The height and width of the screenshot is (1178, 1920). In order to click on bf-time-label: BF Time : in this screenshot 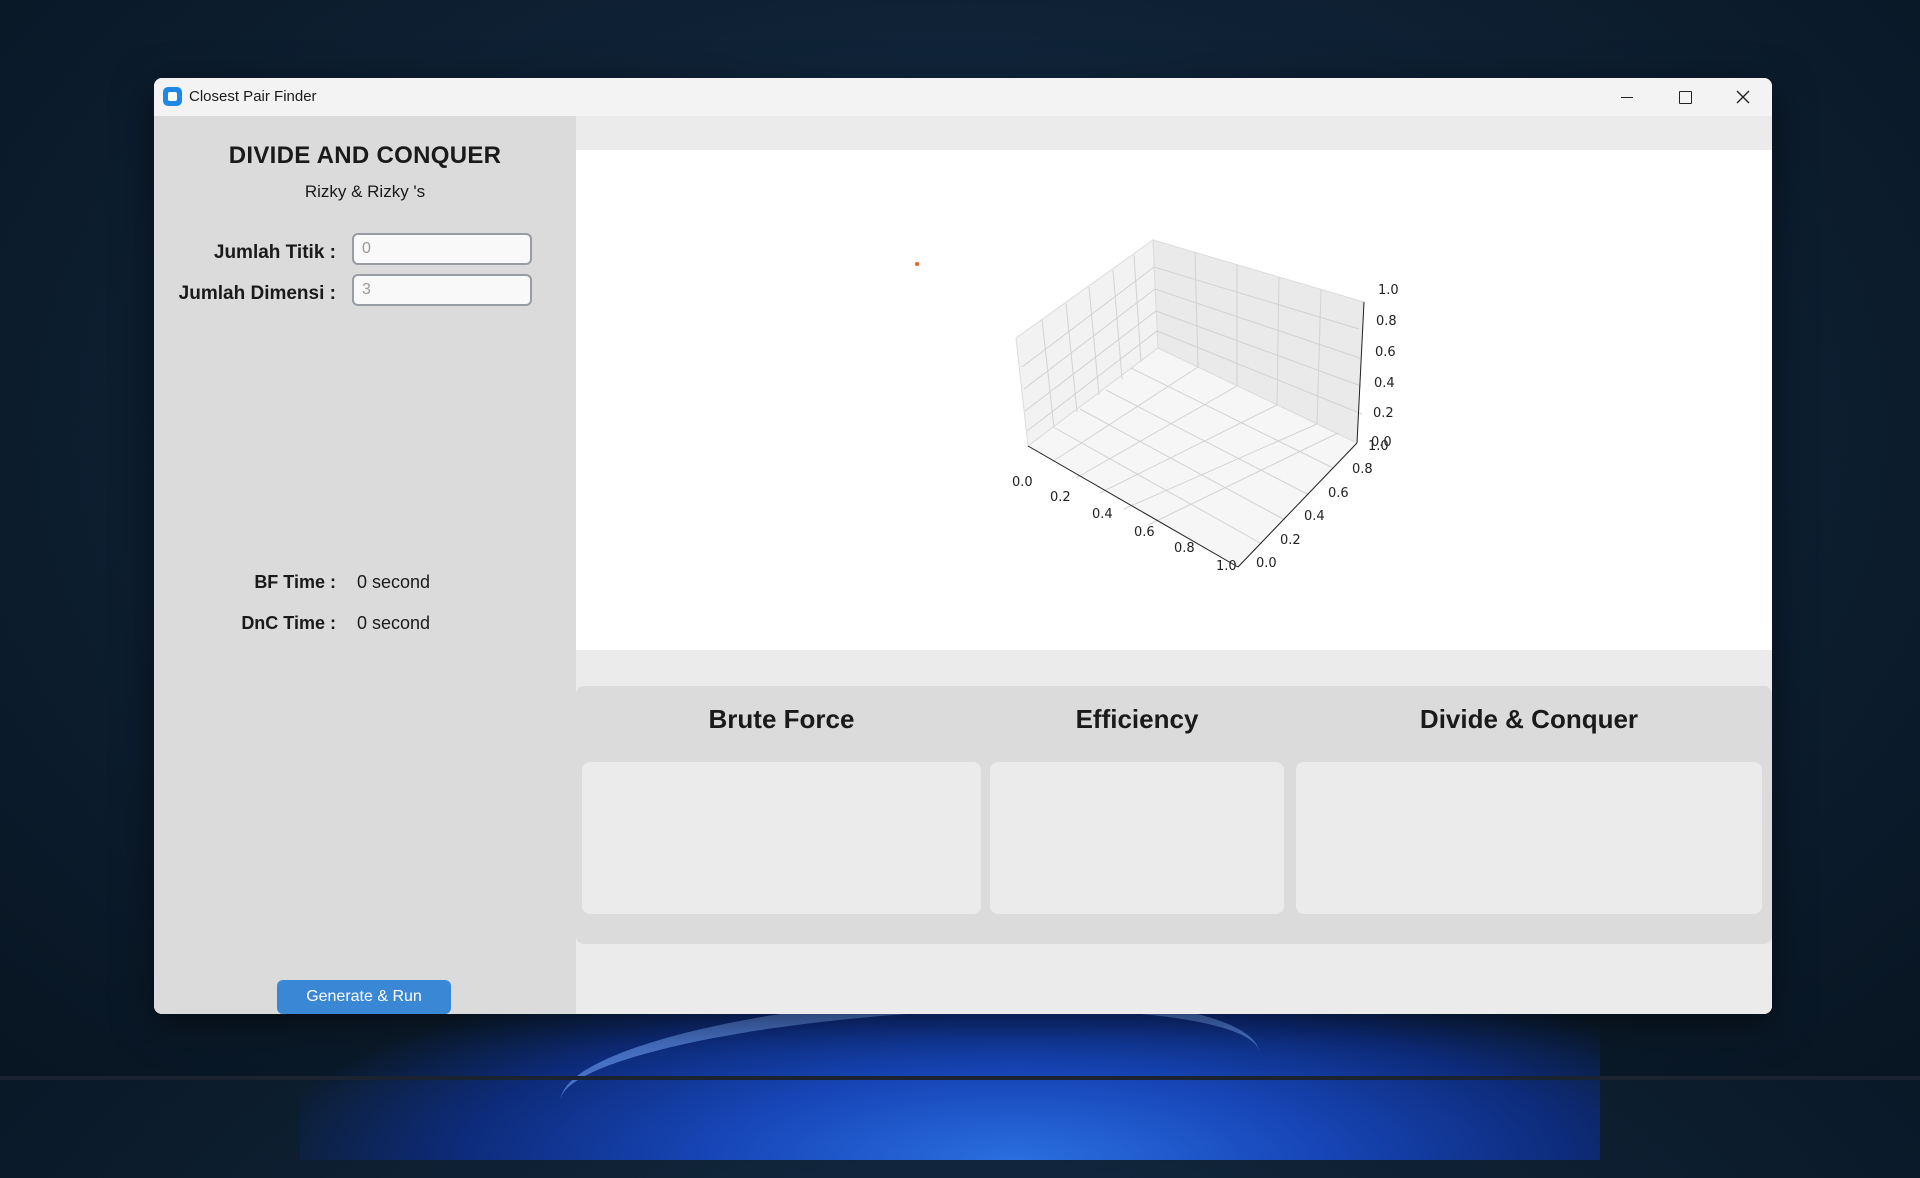, I will do `click(295, 582)`.